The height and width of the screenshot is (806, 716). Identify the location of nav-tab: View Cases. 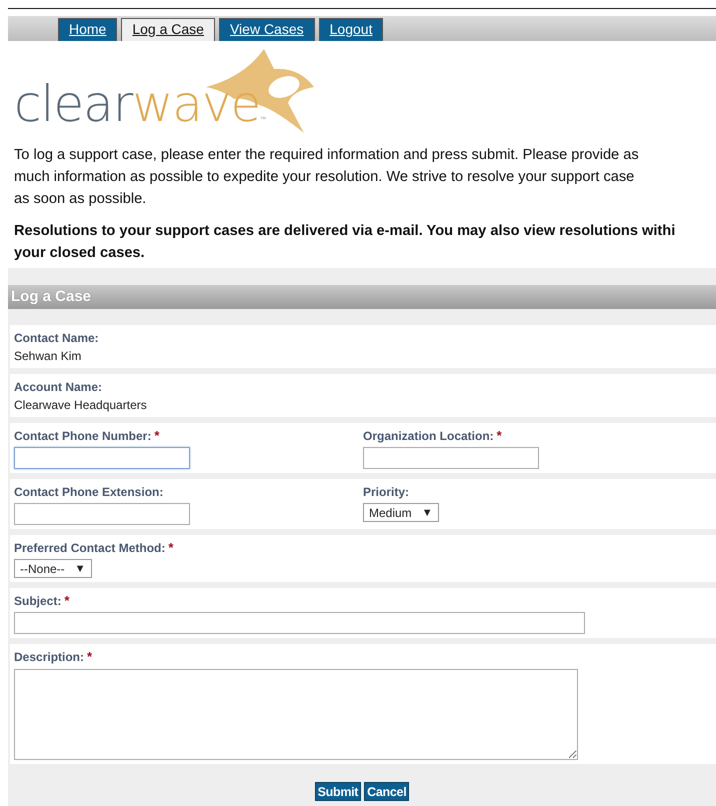
(266, 29).